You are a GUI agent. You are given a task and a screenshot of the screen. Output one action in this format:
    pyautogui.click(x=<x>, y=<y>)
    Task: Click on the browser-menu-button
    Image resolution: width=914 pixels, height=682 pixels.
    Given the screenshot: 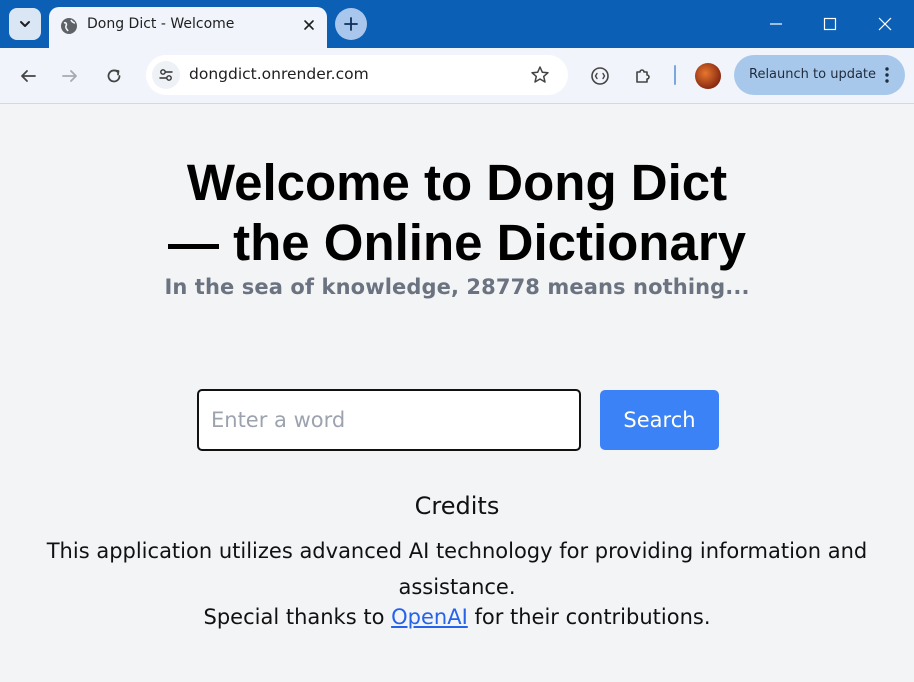 What is the action you would take?
    pyautogui.click(x=887, y=75)
    